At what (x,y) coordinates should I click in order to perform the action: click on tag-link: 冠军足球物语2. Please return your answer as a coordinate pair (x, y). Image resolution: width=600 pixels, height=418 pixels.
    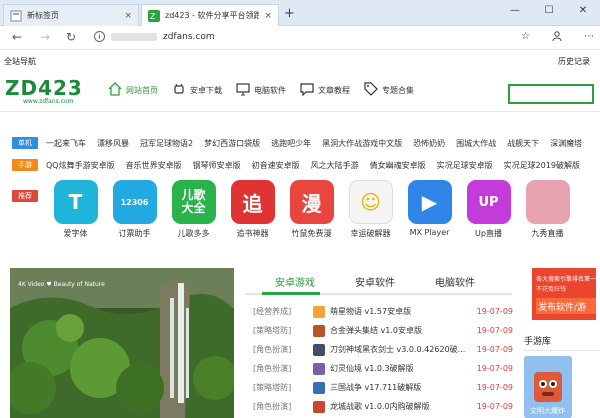
    Looking at the image, I should click on (166, 143).